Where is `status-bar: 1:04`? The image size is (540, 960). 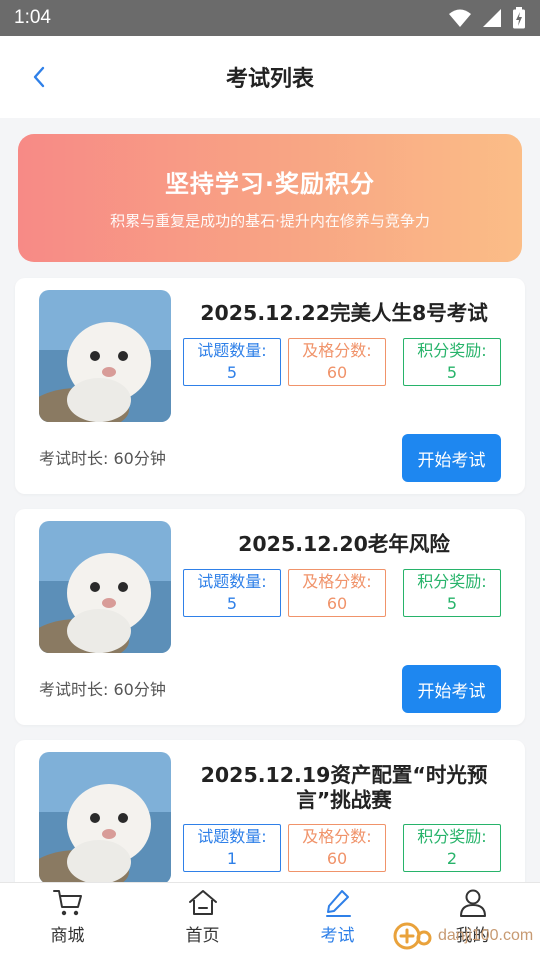
status-bar: 1:04 is located at coordinates (270, 18).